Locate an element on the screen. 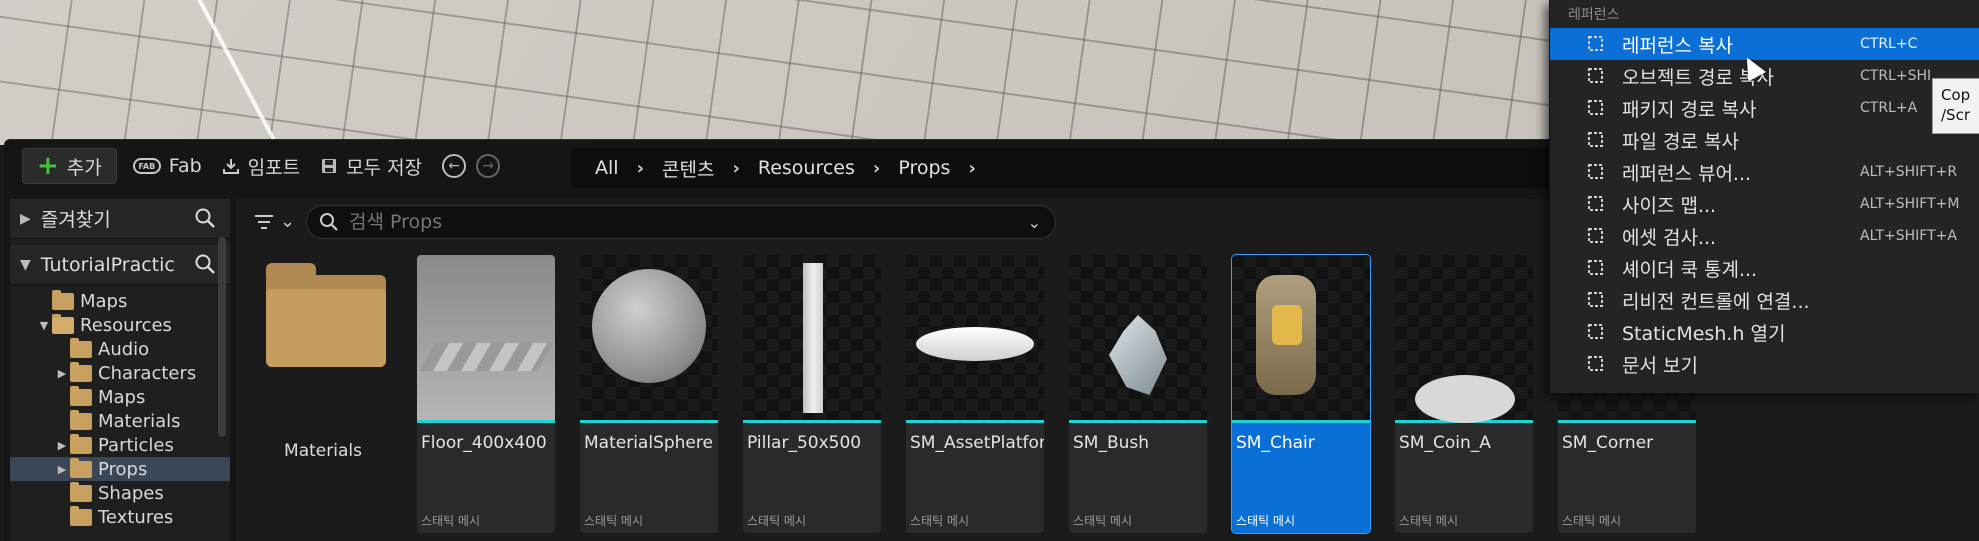 Image resolution: width=1979 pixels, height=541 pixels. menu-item: 에셋 검사... ALT+SHIFT+A is located at coordinates (1764, 236).